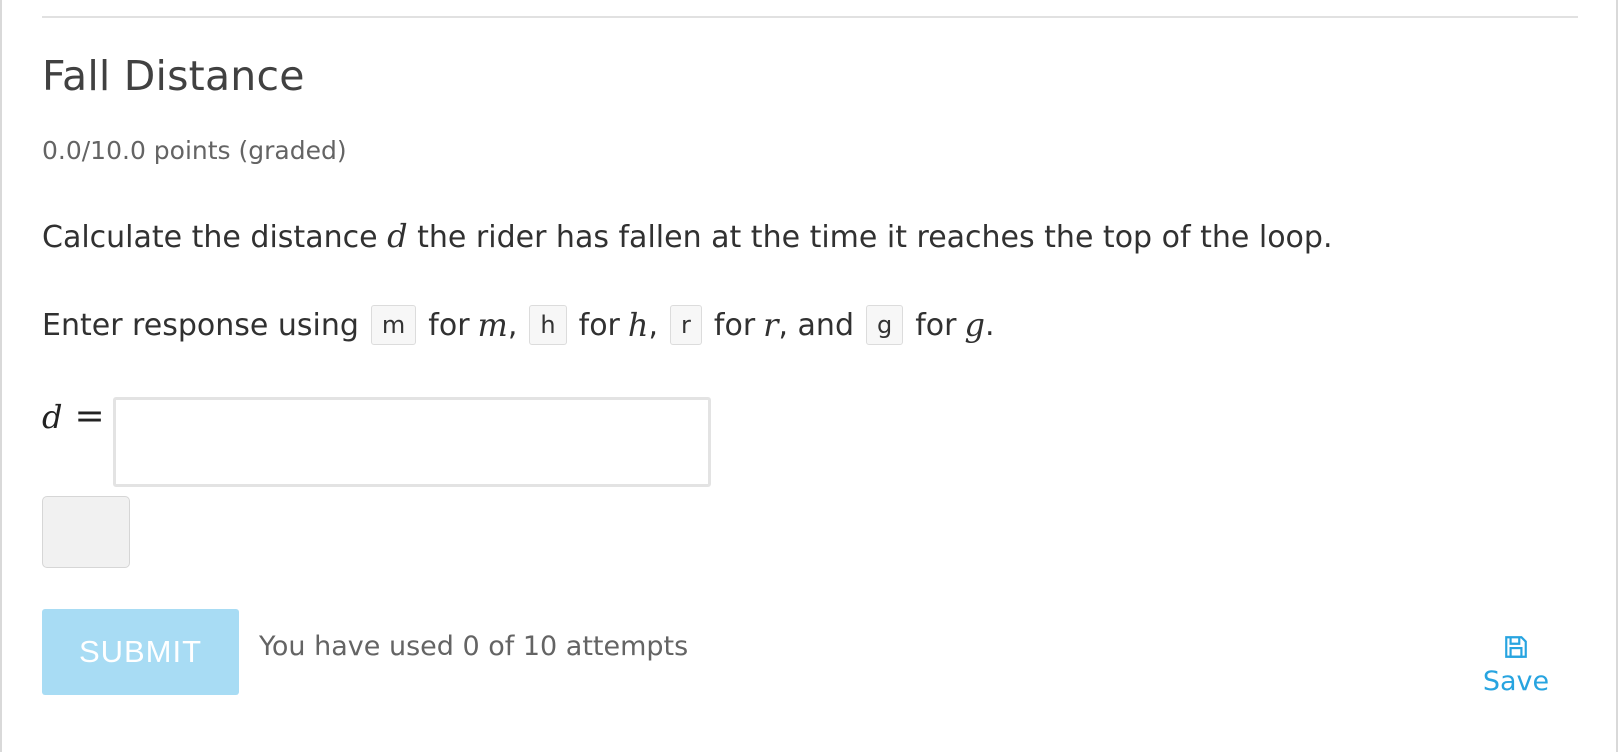 This screenshot has width=1620, height=752. Describe the element at coordinates (52, 417) in the screenshot. I see `answer-label-variable: d` at that location.